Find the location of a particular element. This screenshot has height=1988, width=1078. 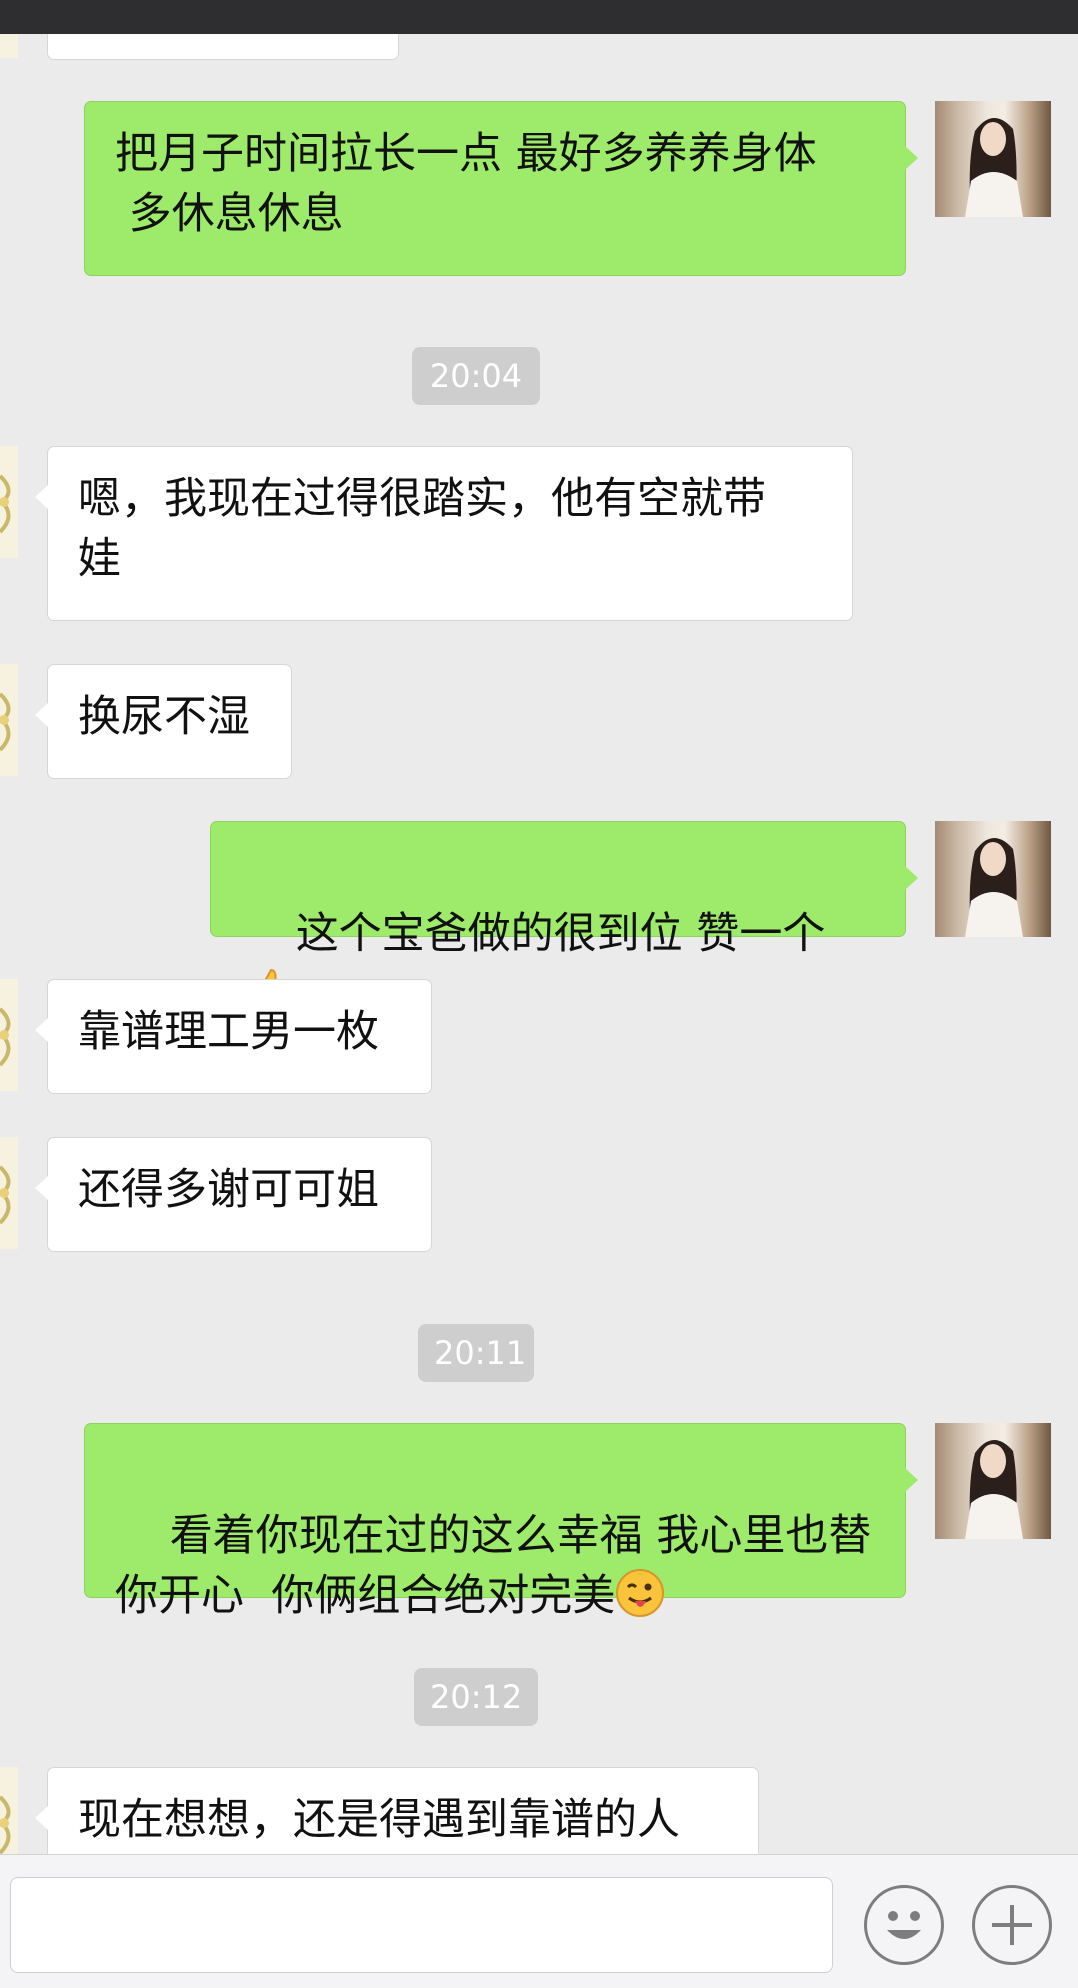

message-bubble-outgoing: 这个宝爸做的很到位 赞一个 is located at coordinates (564, 917).